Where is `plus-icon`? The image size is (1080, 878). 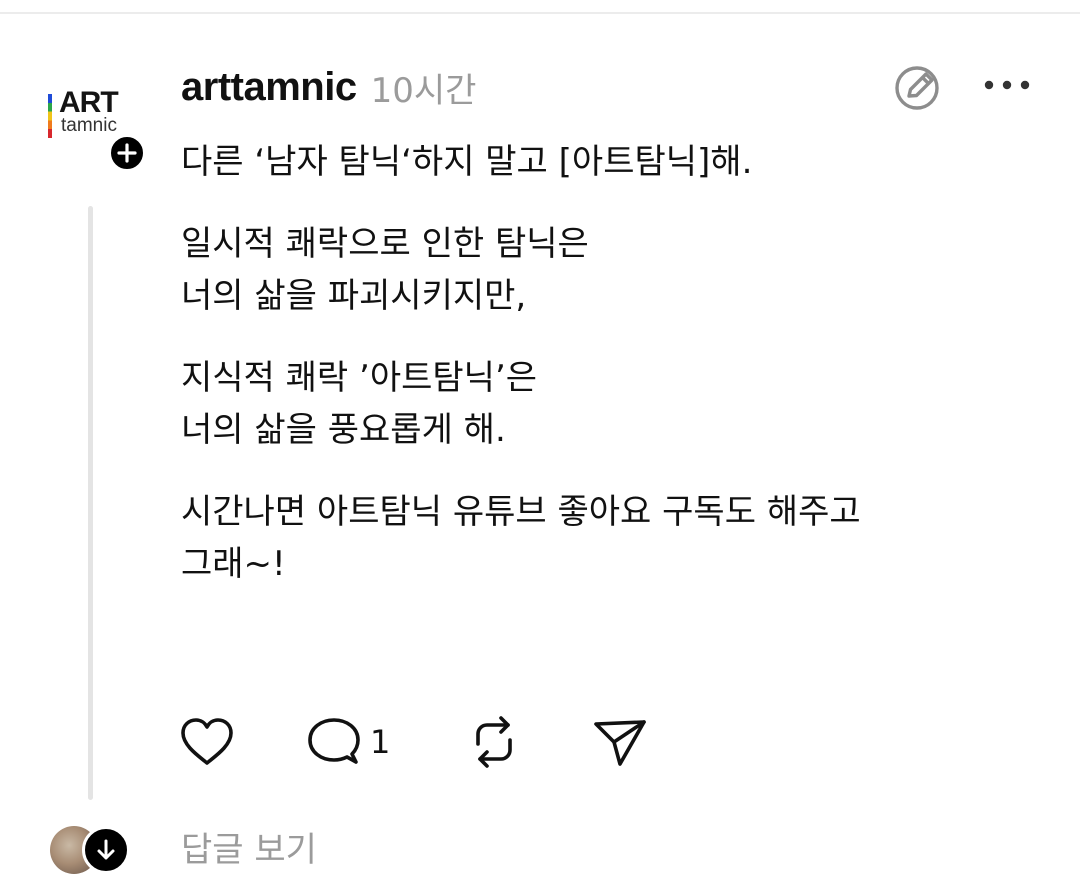 plus-icon is located at coordinates (127, 153).